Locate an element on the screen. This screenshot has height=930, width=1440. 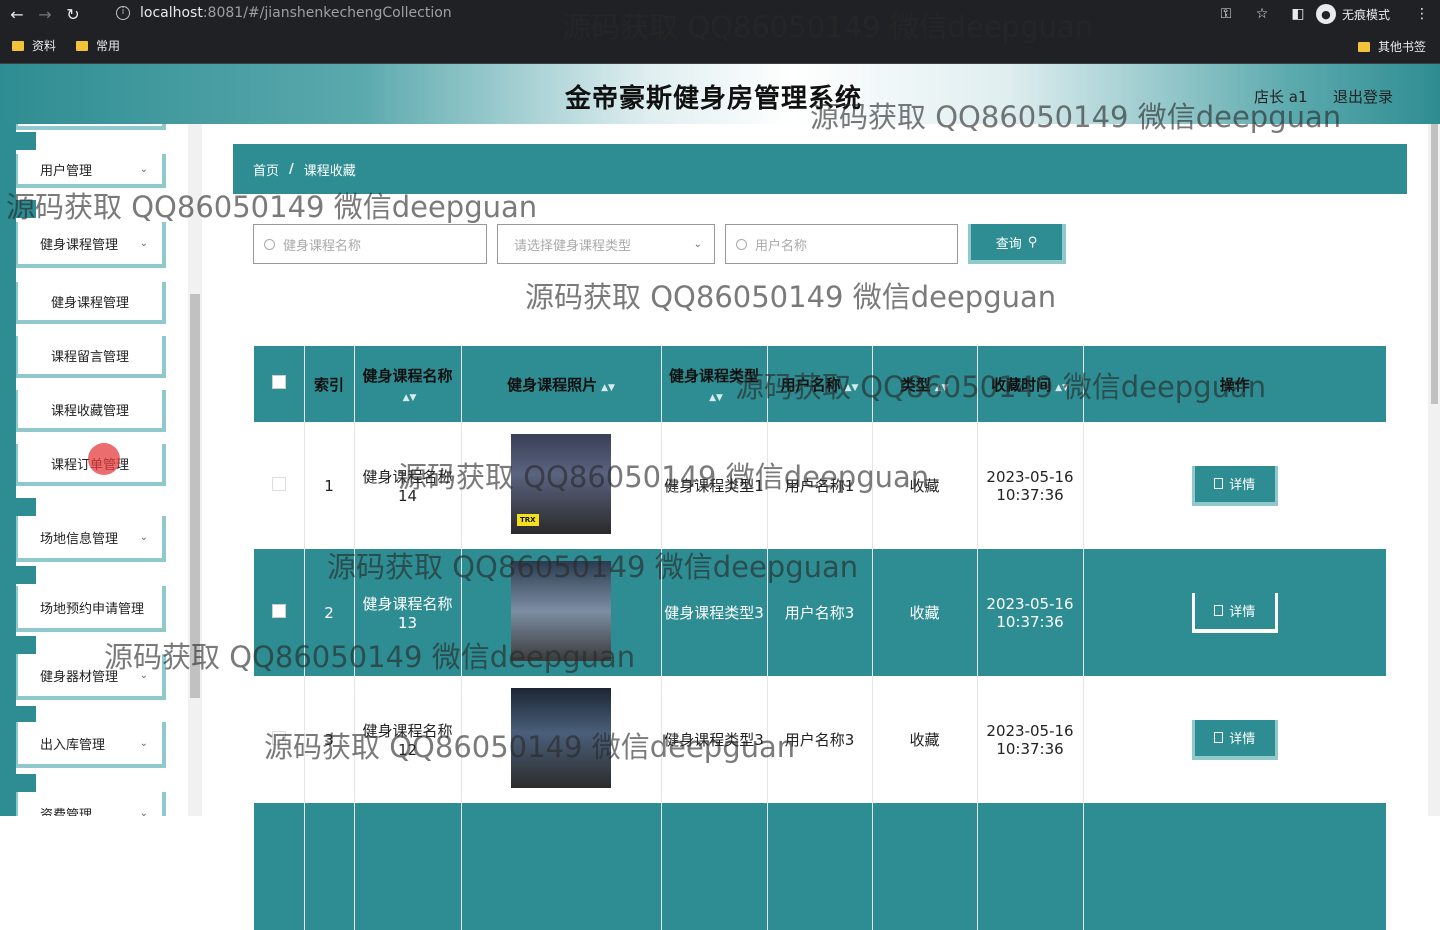
course-photo: TRX is located at coordinates (561, 483).